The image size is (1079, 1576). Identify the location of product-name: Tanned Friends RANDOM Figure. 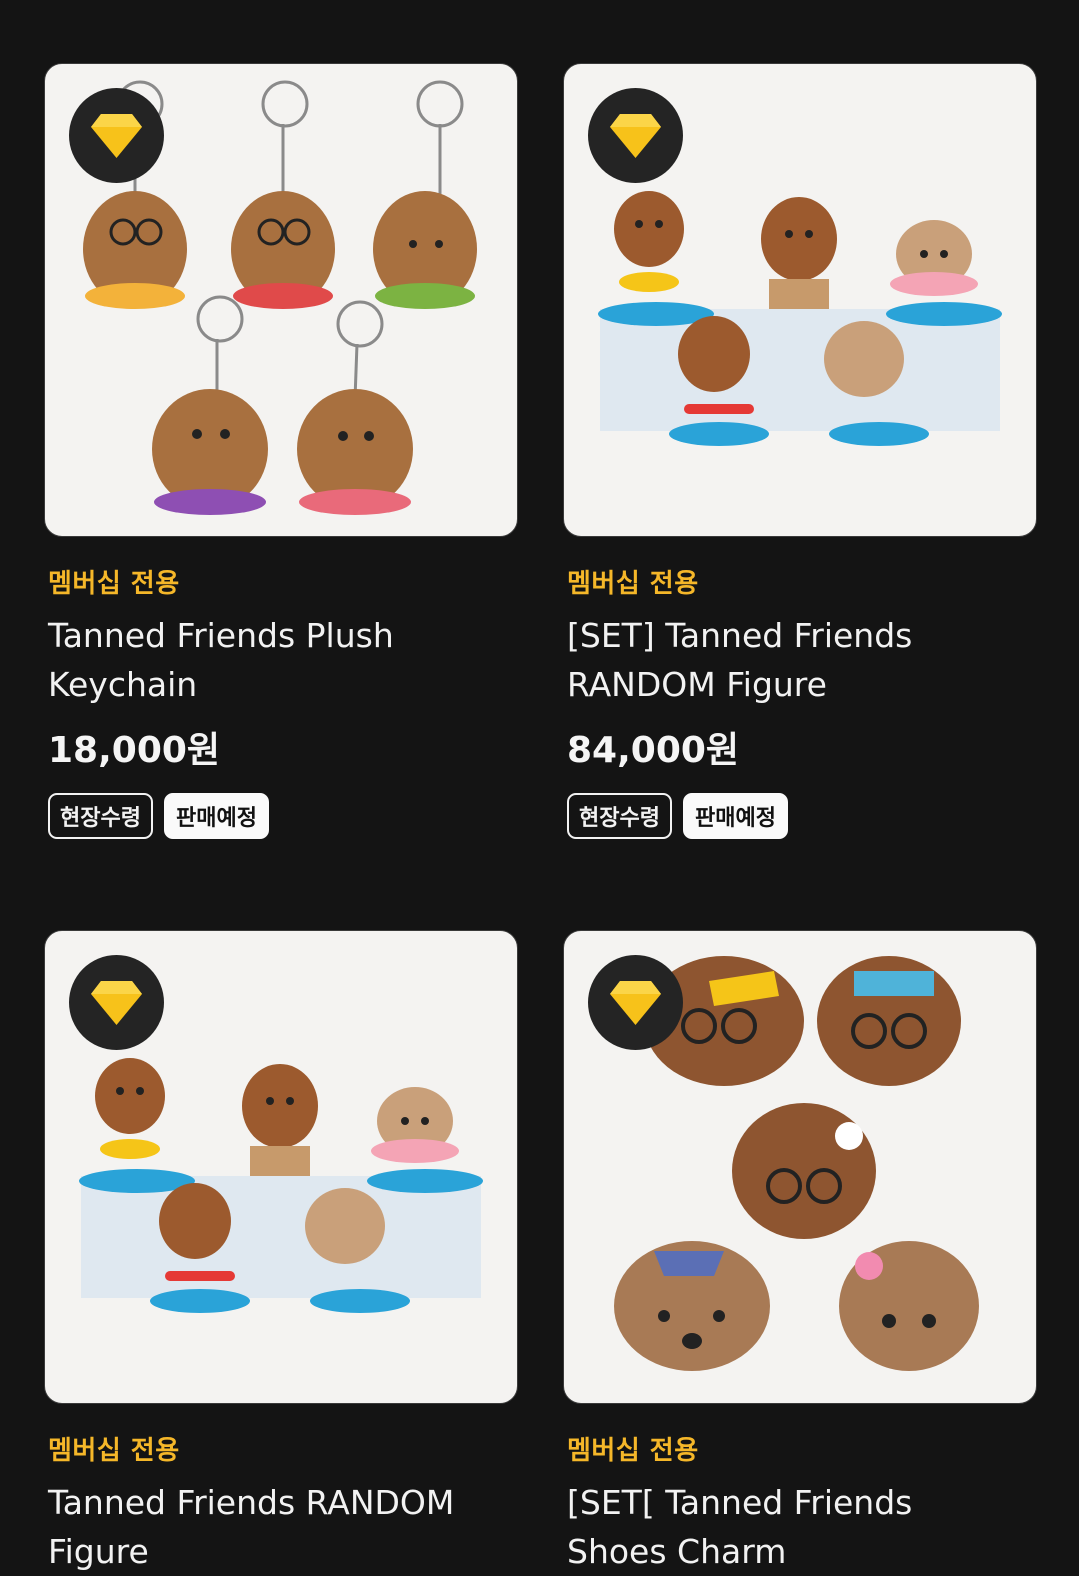
(273, 1527).